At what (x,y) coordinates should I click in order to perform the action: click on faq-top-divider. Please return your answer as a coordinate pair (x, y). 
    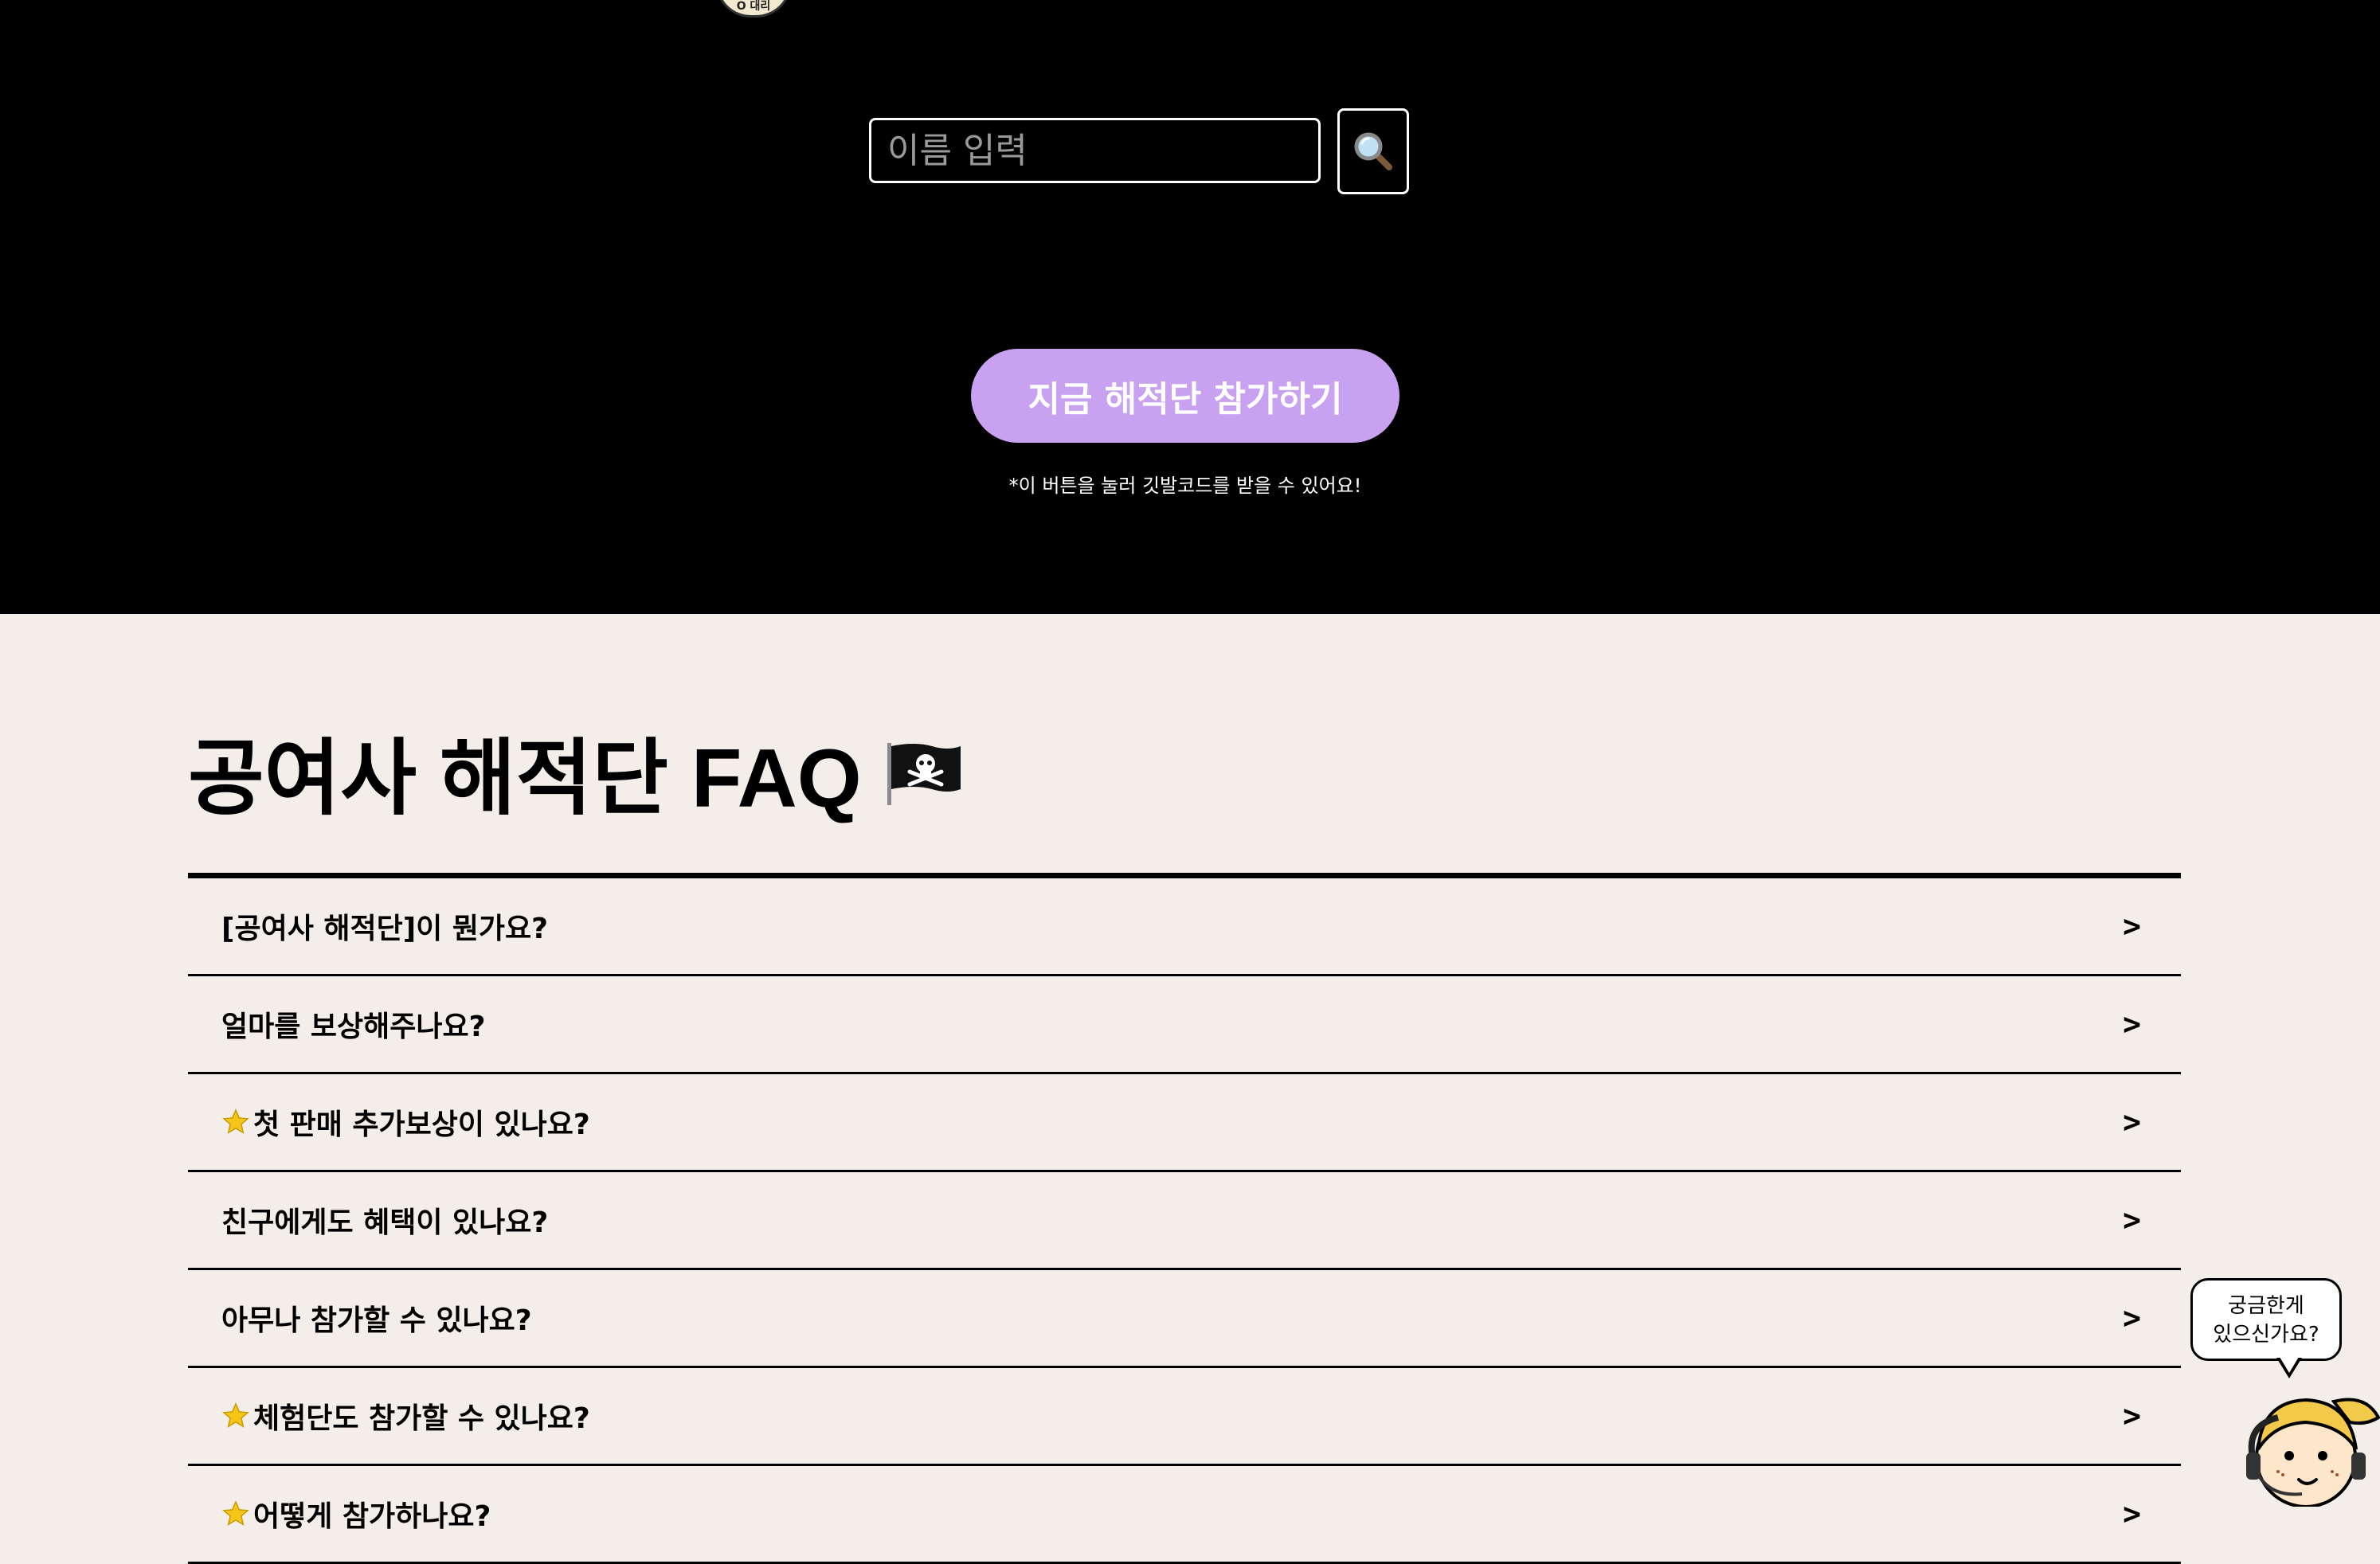
    Looking at the image, I should click on (1184, 875).